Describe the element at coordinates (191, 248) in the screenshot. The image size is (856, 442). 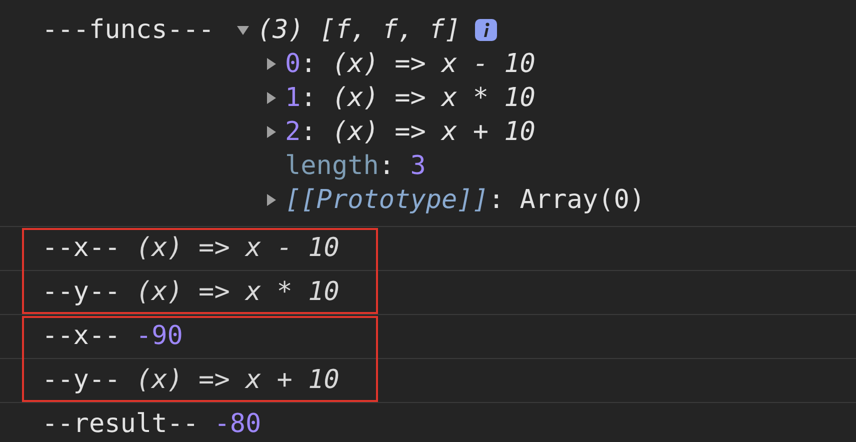
I see `log-message: --x-- (x) => x - 10` at that location.